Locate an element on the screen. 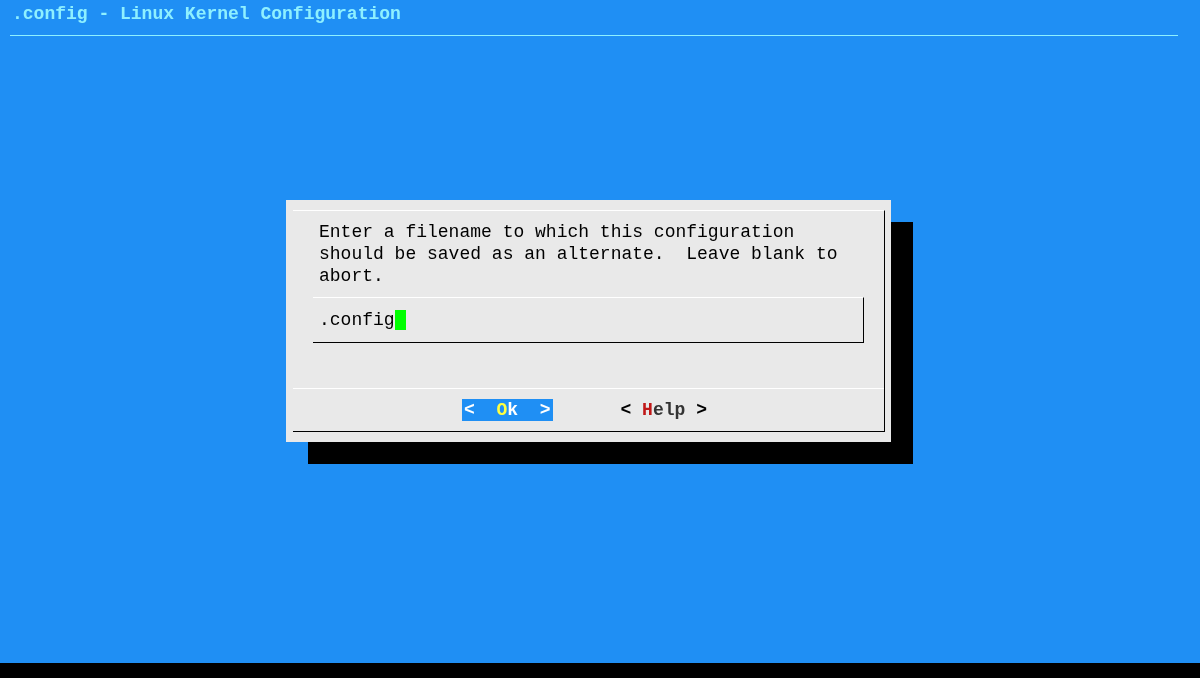 The height and width of the screenshot is (678, 1200). filename-field: .config is located at coordinates (588, 320).